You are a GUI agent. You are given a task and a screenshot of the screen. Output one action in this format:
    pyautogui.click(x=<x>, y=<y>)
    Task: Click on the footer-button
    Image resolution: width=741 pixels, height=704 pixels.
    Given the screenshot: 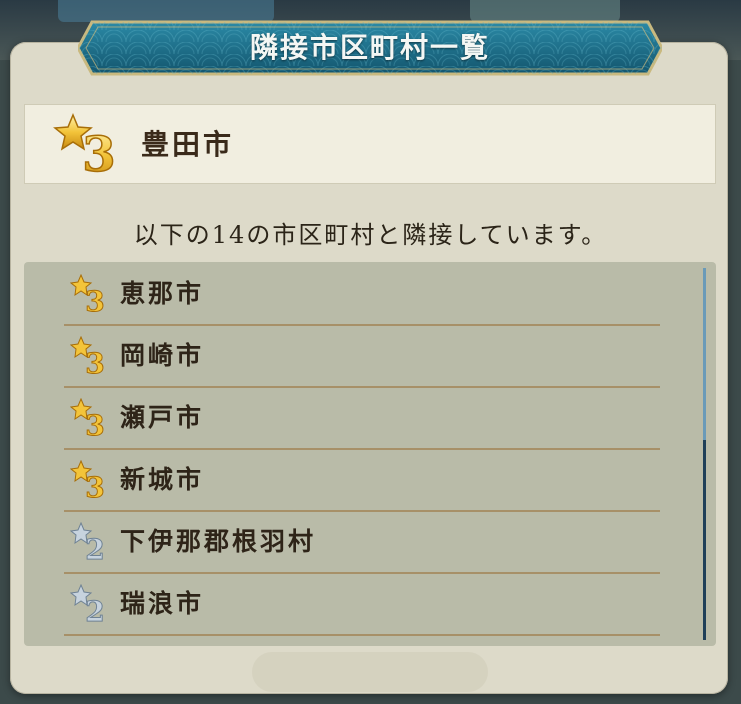 What is the action you would take?
    pyautogui.click(x=370, y=672)
    